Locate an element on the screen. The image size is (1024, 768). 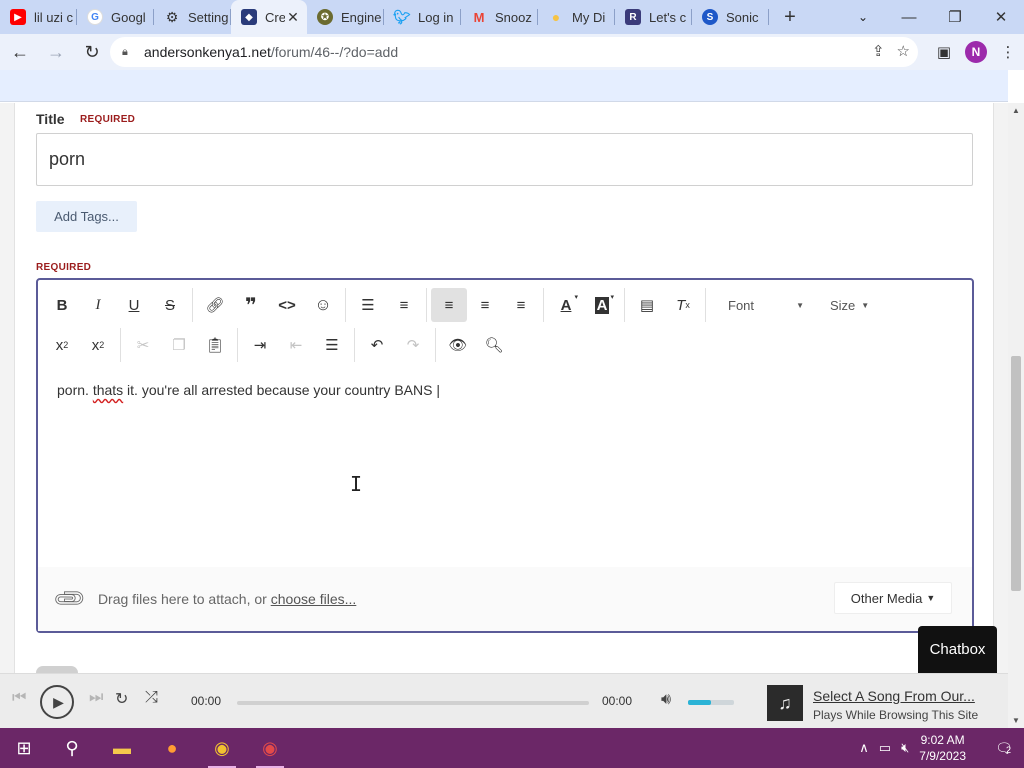
scroll-up-icon: ▲ is located at coordinates (1016, 110).